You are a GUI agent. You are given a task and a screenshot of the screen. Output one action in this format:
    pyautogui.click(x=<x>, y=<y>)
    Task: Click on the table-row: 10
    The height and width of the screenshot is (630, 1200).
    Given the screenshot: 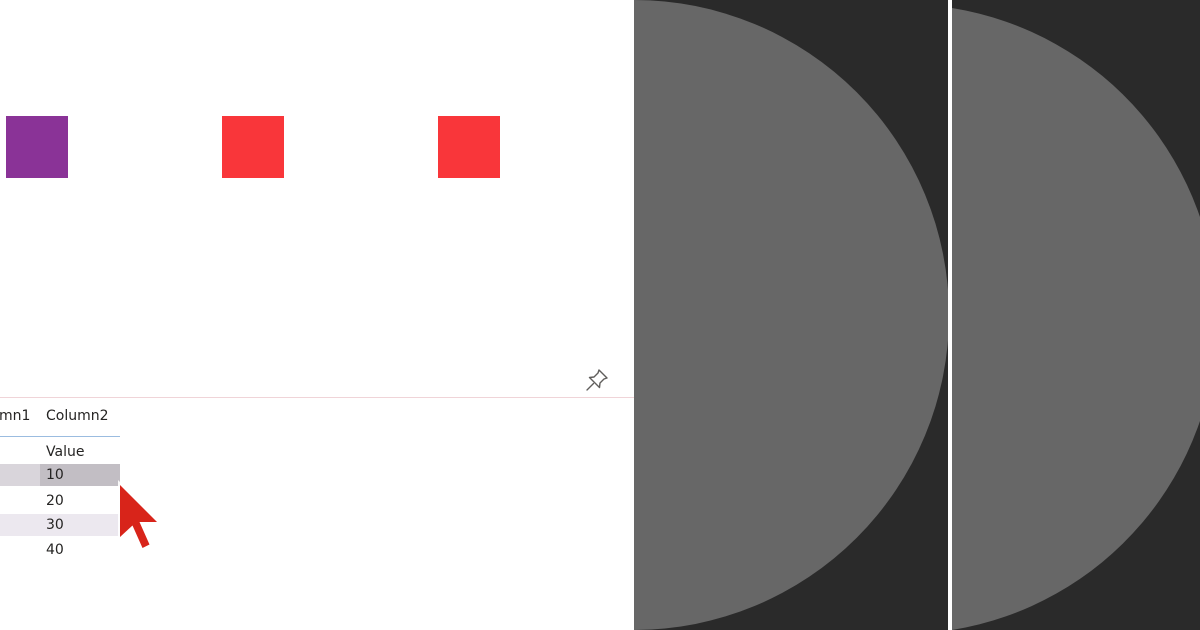 What is the action you would take?
    pyautogui.click(x=60, y=475)
    